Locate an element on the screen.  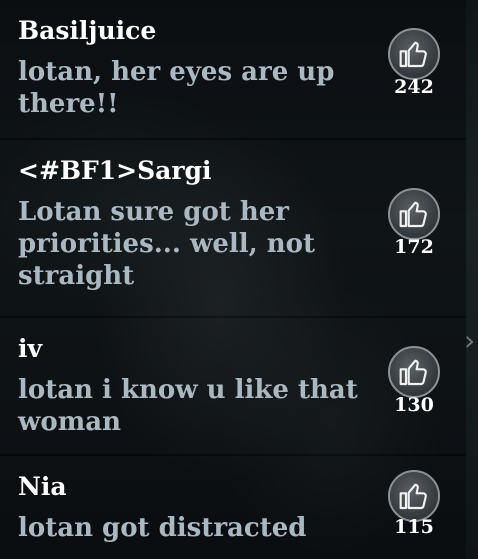
like-count: 115 is located at coordinates (414, 527).